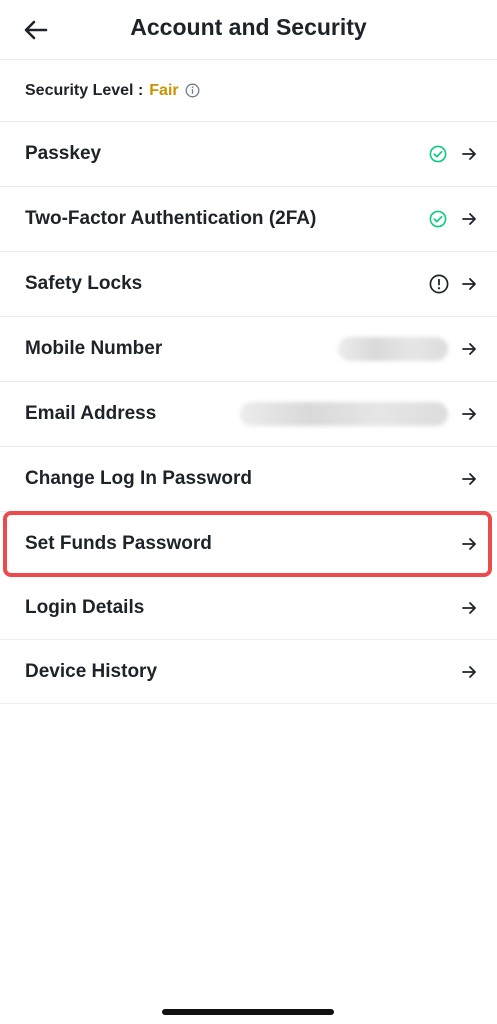 The height and width of the screenshot is (1024, 497). Describe the element at coordinates (171, 218) in the screenshot. I see `row-label: Two-Factor Authentication (2FA)` at that location.